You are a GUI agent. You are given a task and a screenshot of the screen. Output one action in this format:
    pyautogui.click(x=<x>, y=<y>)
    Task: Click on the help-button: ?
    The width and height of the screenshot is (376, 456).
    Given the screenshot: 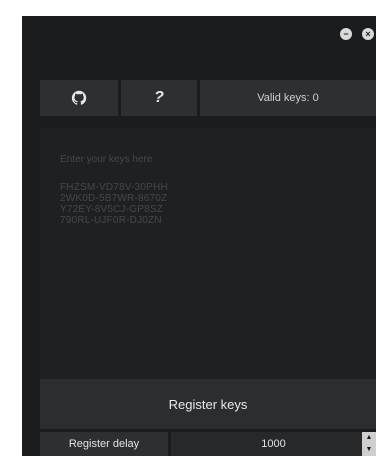 What is the action you would take?
    pyautogui.click(x=159, y=98)
    